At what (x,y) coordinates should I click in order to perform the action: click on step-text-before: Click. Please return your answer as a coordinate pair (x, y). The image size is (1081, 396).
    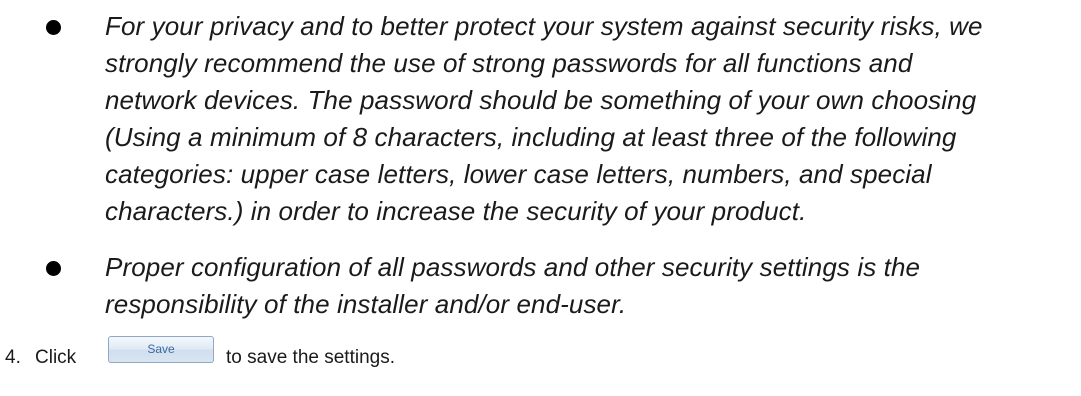
    Looking at the image, I should click on (56, 357).